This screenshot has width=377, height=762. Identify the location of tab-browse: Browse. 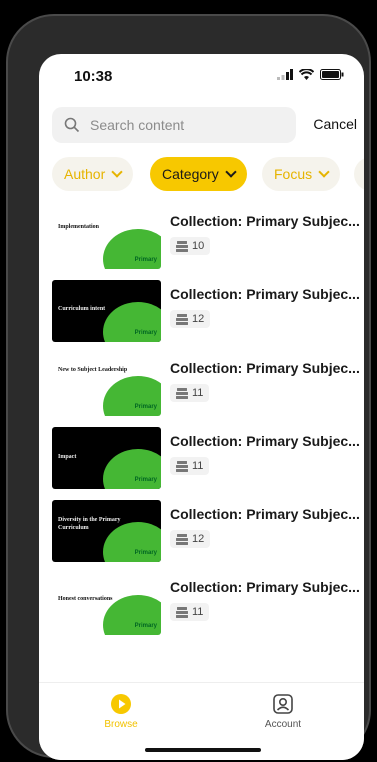
(121, 711).